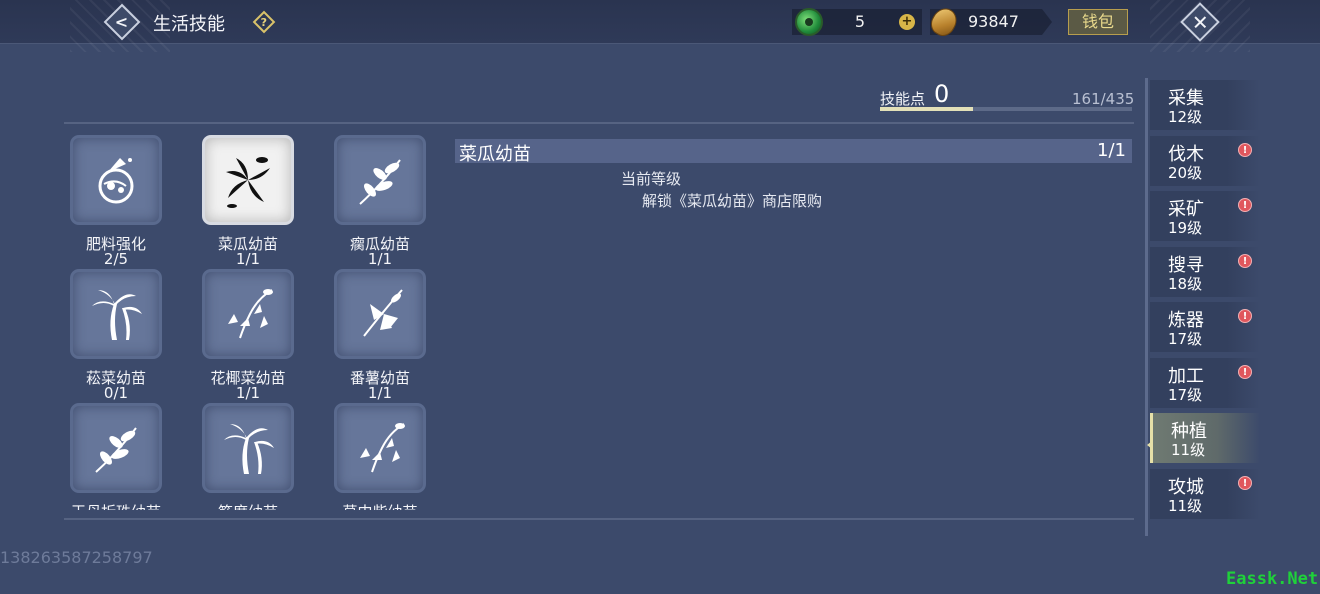 This screenshot has width=1320, height=594. Describe the element at coordinates (1272, 579) in the screenshot. I see `watermark: Eassk.Net` at that location.